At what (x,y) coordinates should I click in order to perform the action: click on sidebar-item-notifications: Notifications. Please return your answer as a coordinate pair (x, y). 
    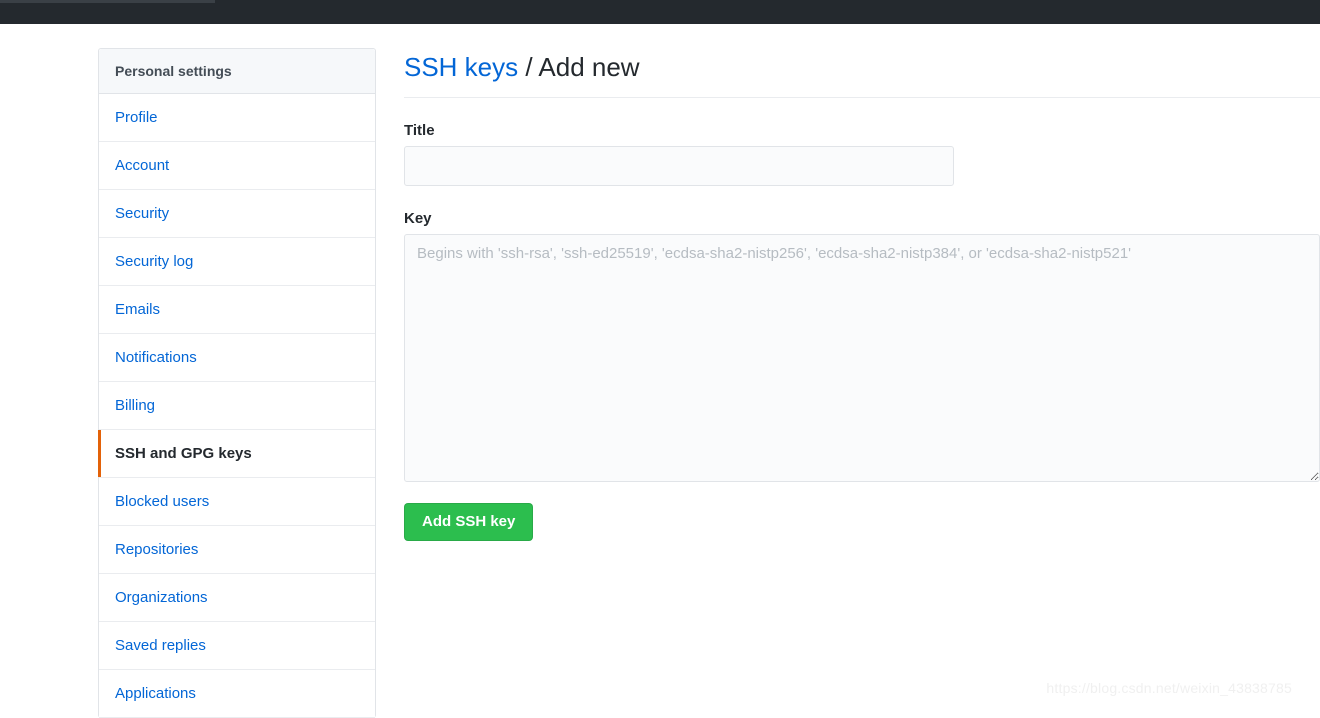
    Looking at the image, I should click on (237, 358).